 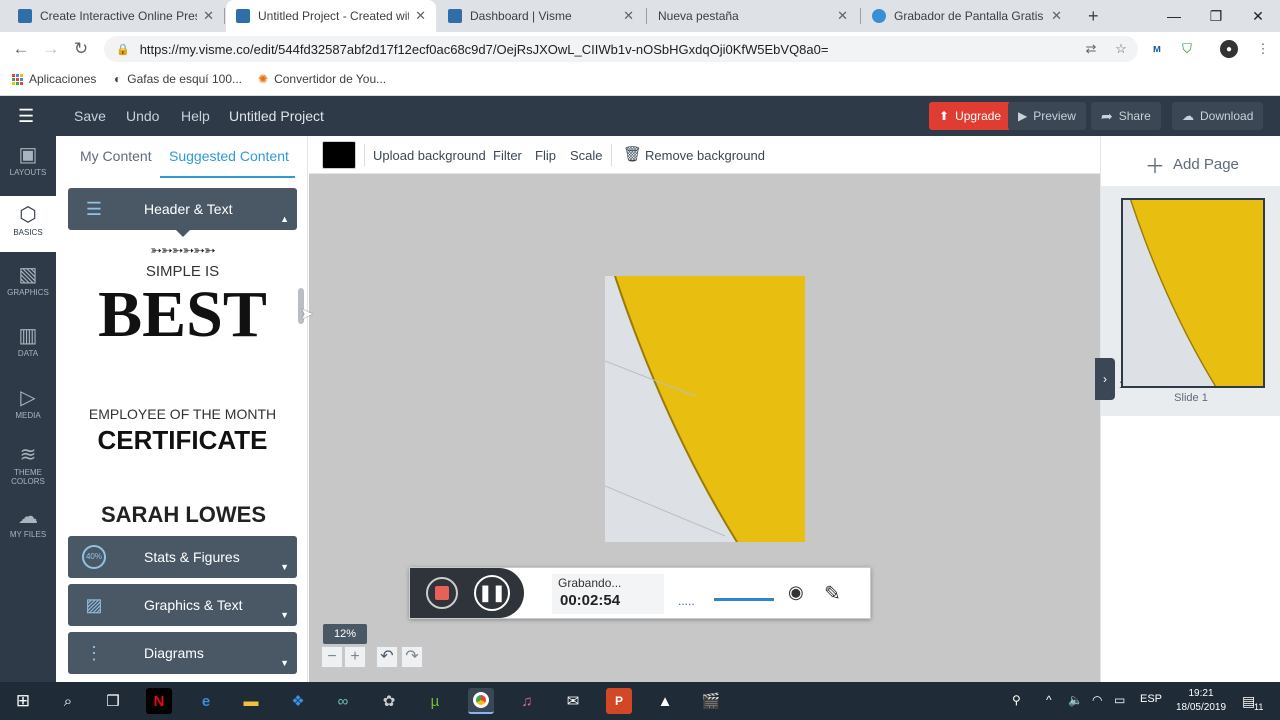 I want to click on section-diagrams: ⋮ Diagrams ▼, so click(x=182, y=653).